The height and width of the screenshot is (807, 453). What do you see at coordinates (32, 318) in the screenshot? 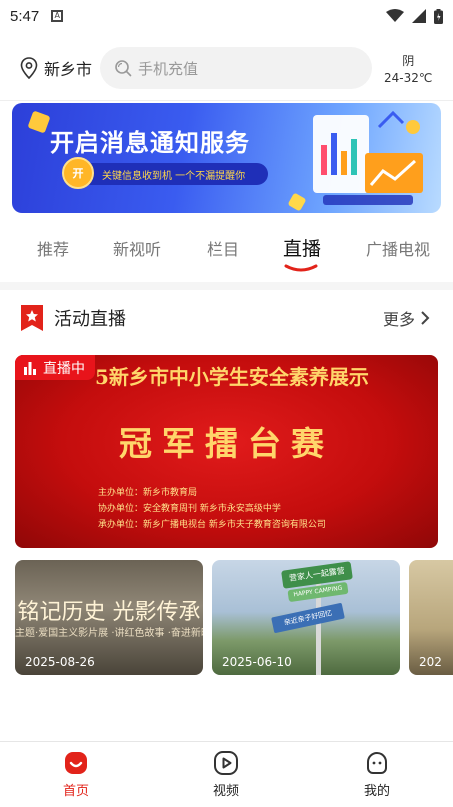
I see `bookmark-star-icon` at bounding box center [32, 318].